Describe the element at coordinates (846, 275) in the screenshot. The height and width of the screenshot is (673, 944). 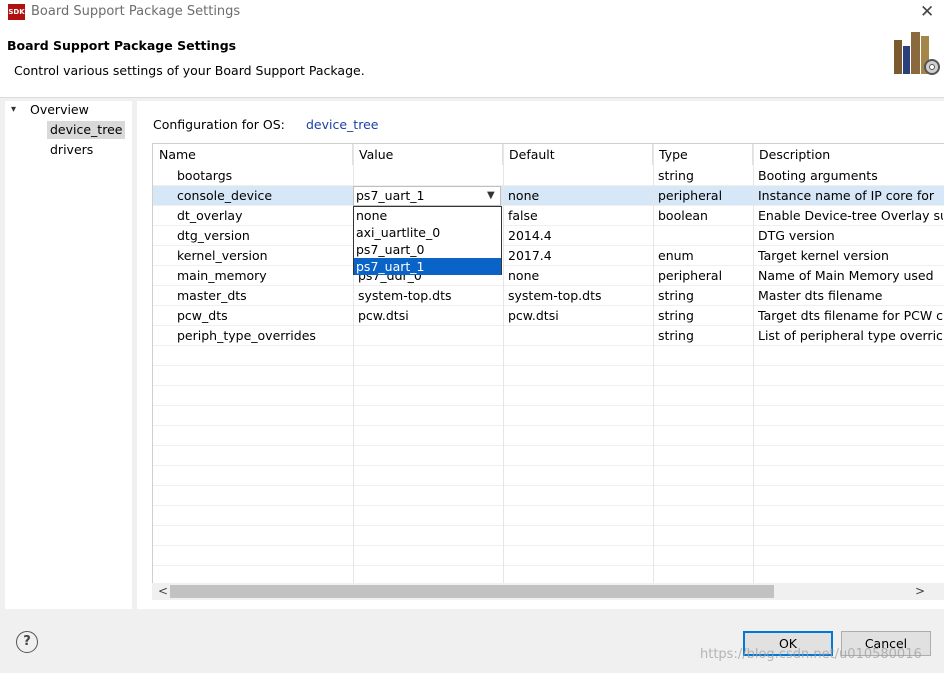
I see `cell-description: Name of Main Memory used` at that location.